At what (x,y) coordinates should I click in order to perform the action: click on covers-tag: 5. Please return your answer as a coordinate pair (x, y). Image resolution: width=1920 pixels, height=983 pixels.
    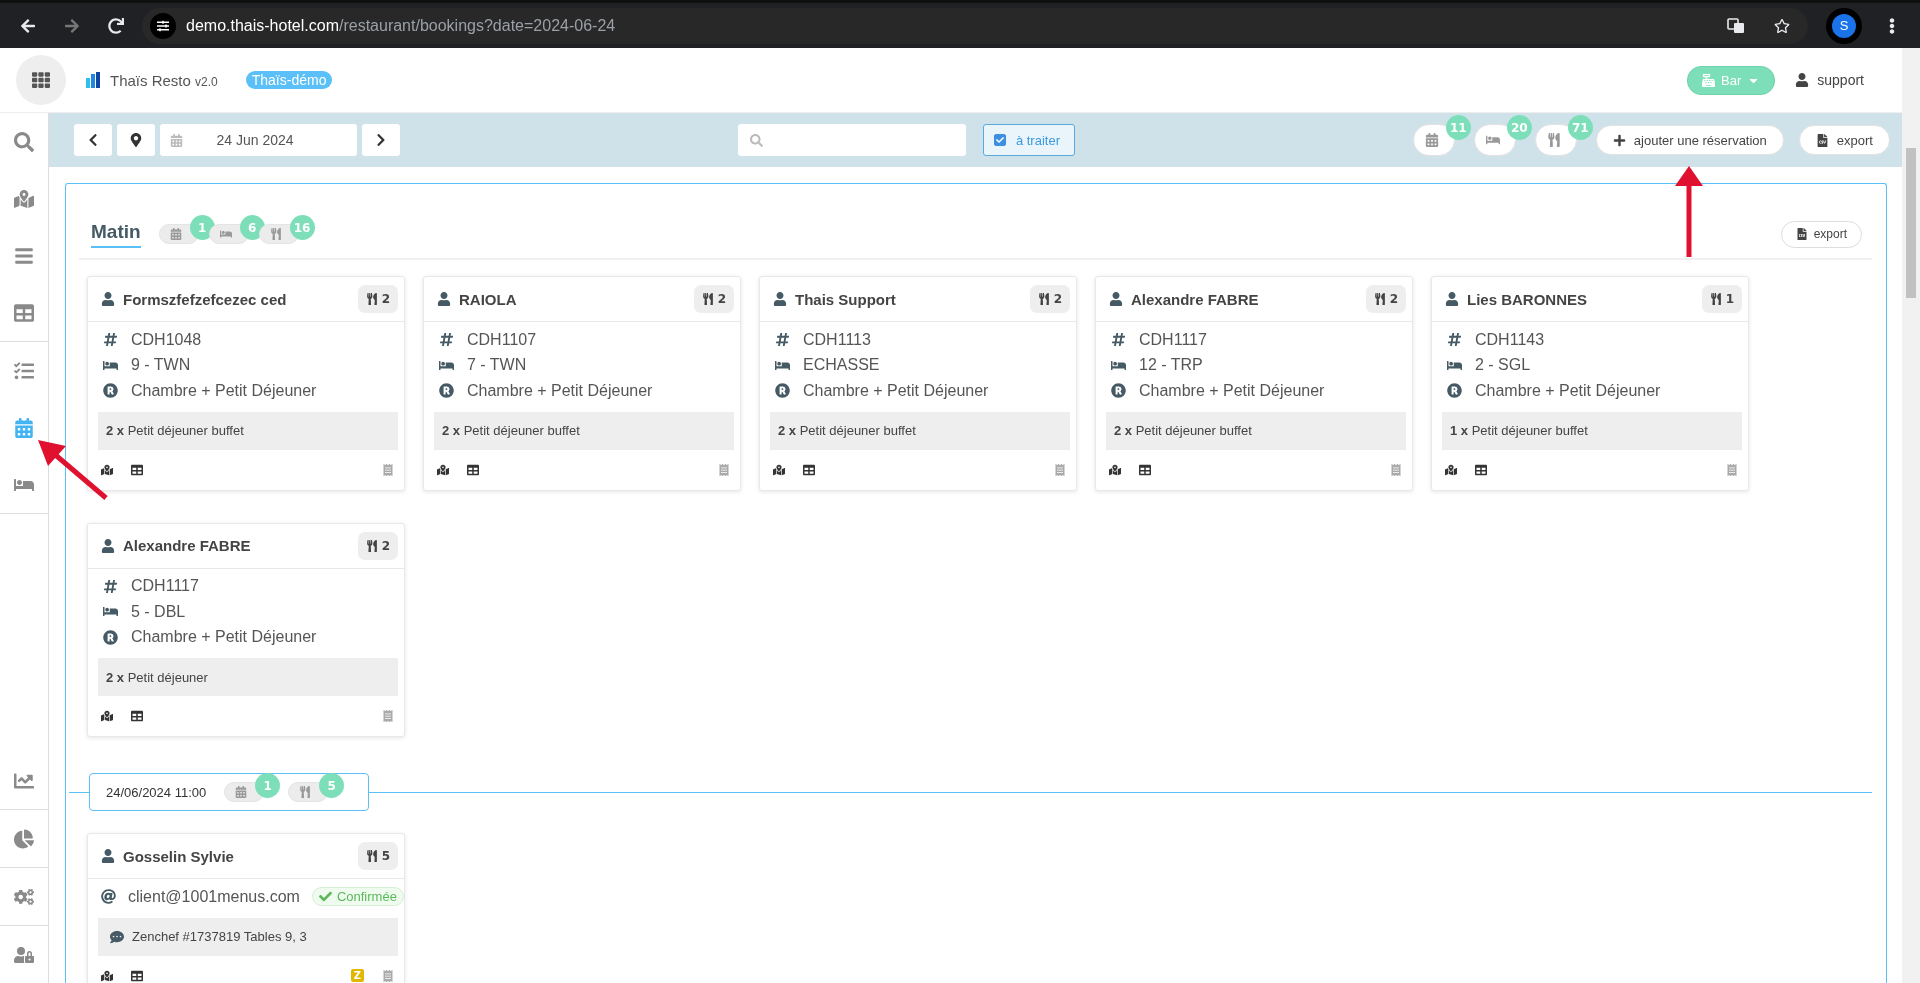
    Looking at the image, I should click on (377, 856).